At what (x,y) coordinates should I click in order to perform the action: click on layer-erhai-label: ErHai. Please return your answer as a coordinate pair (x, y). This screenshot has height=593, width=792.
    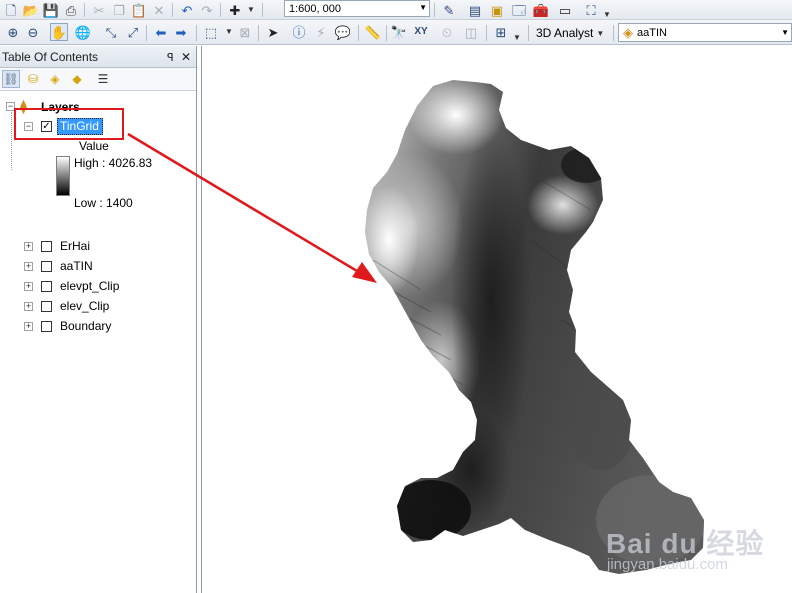
    Looking at the image, I should click on (75, 246).